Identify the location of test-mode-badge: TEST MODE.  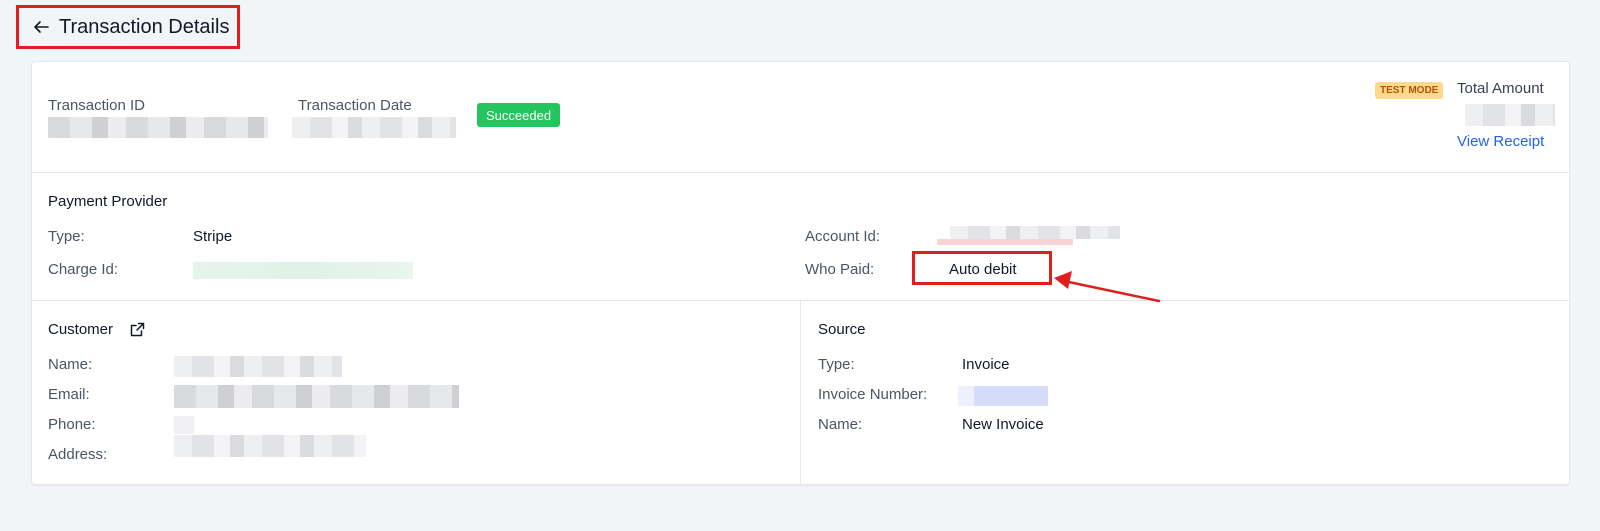
(1409, 90).